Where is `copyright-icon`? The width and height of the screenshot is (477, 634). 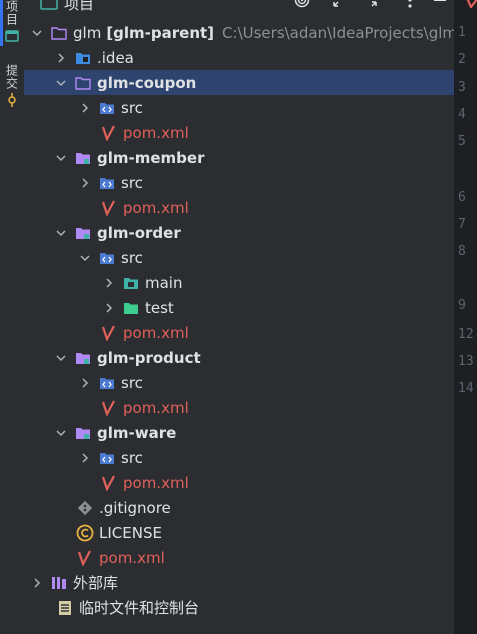
copyright-icon is located at coordinates (85, 532).